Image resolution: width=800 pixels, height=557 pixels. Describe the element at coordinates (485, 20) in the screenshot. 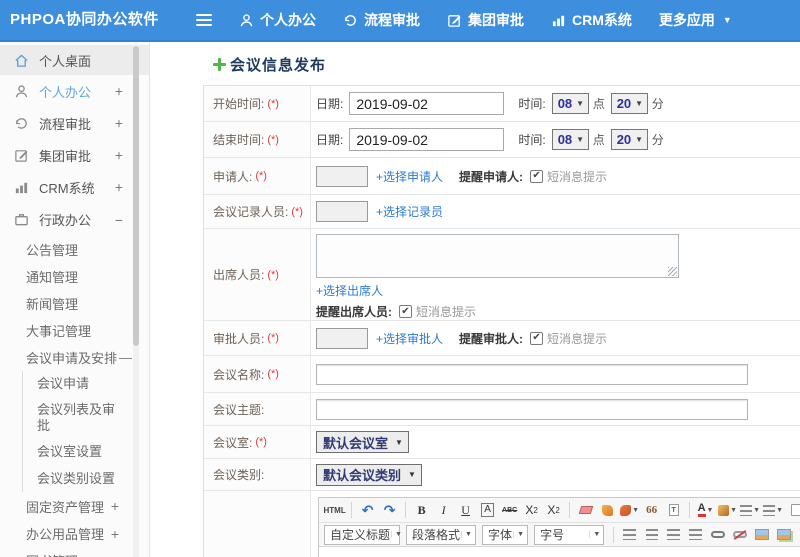

I see `nav-group-approval: 集团审批` at that location.